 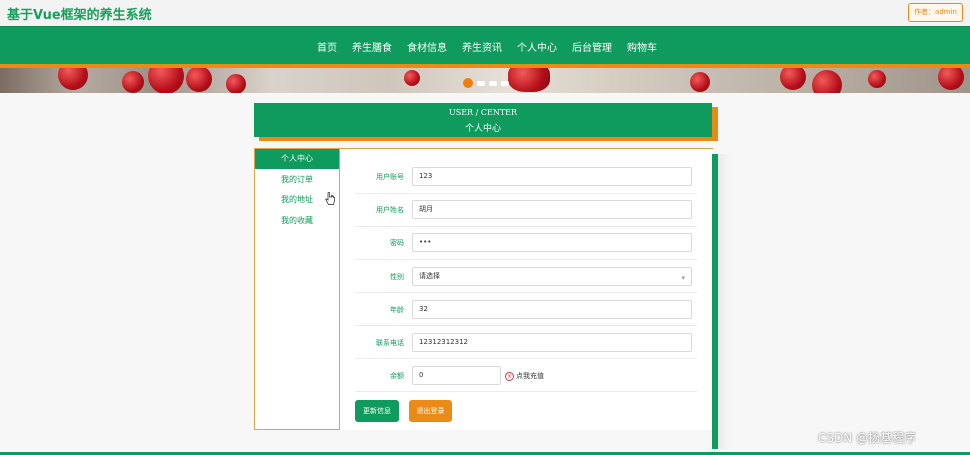 What do you see at coordinates (397, 310) in the screenshot?
I see `age-label: 年龄` at bounding box center [397, 310].